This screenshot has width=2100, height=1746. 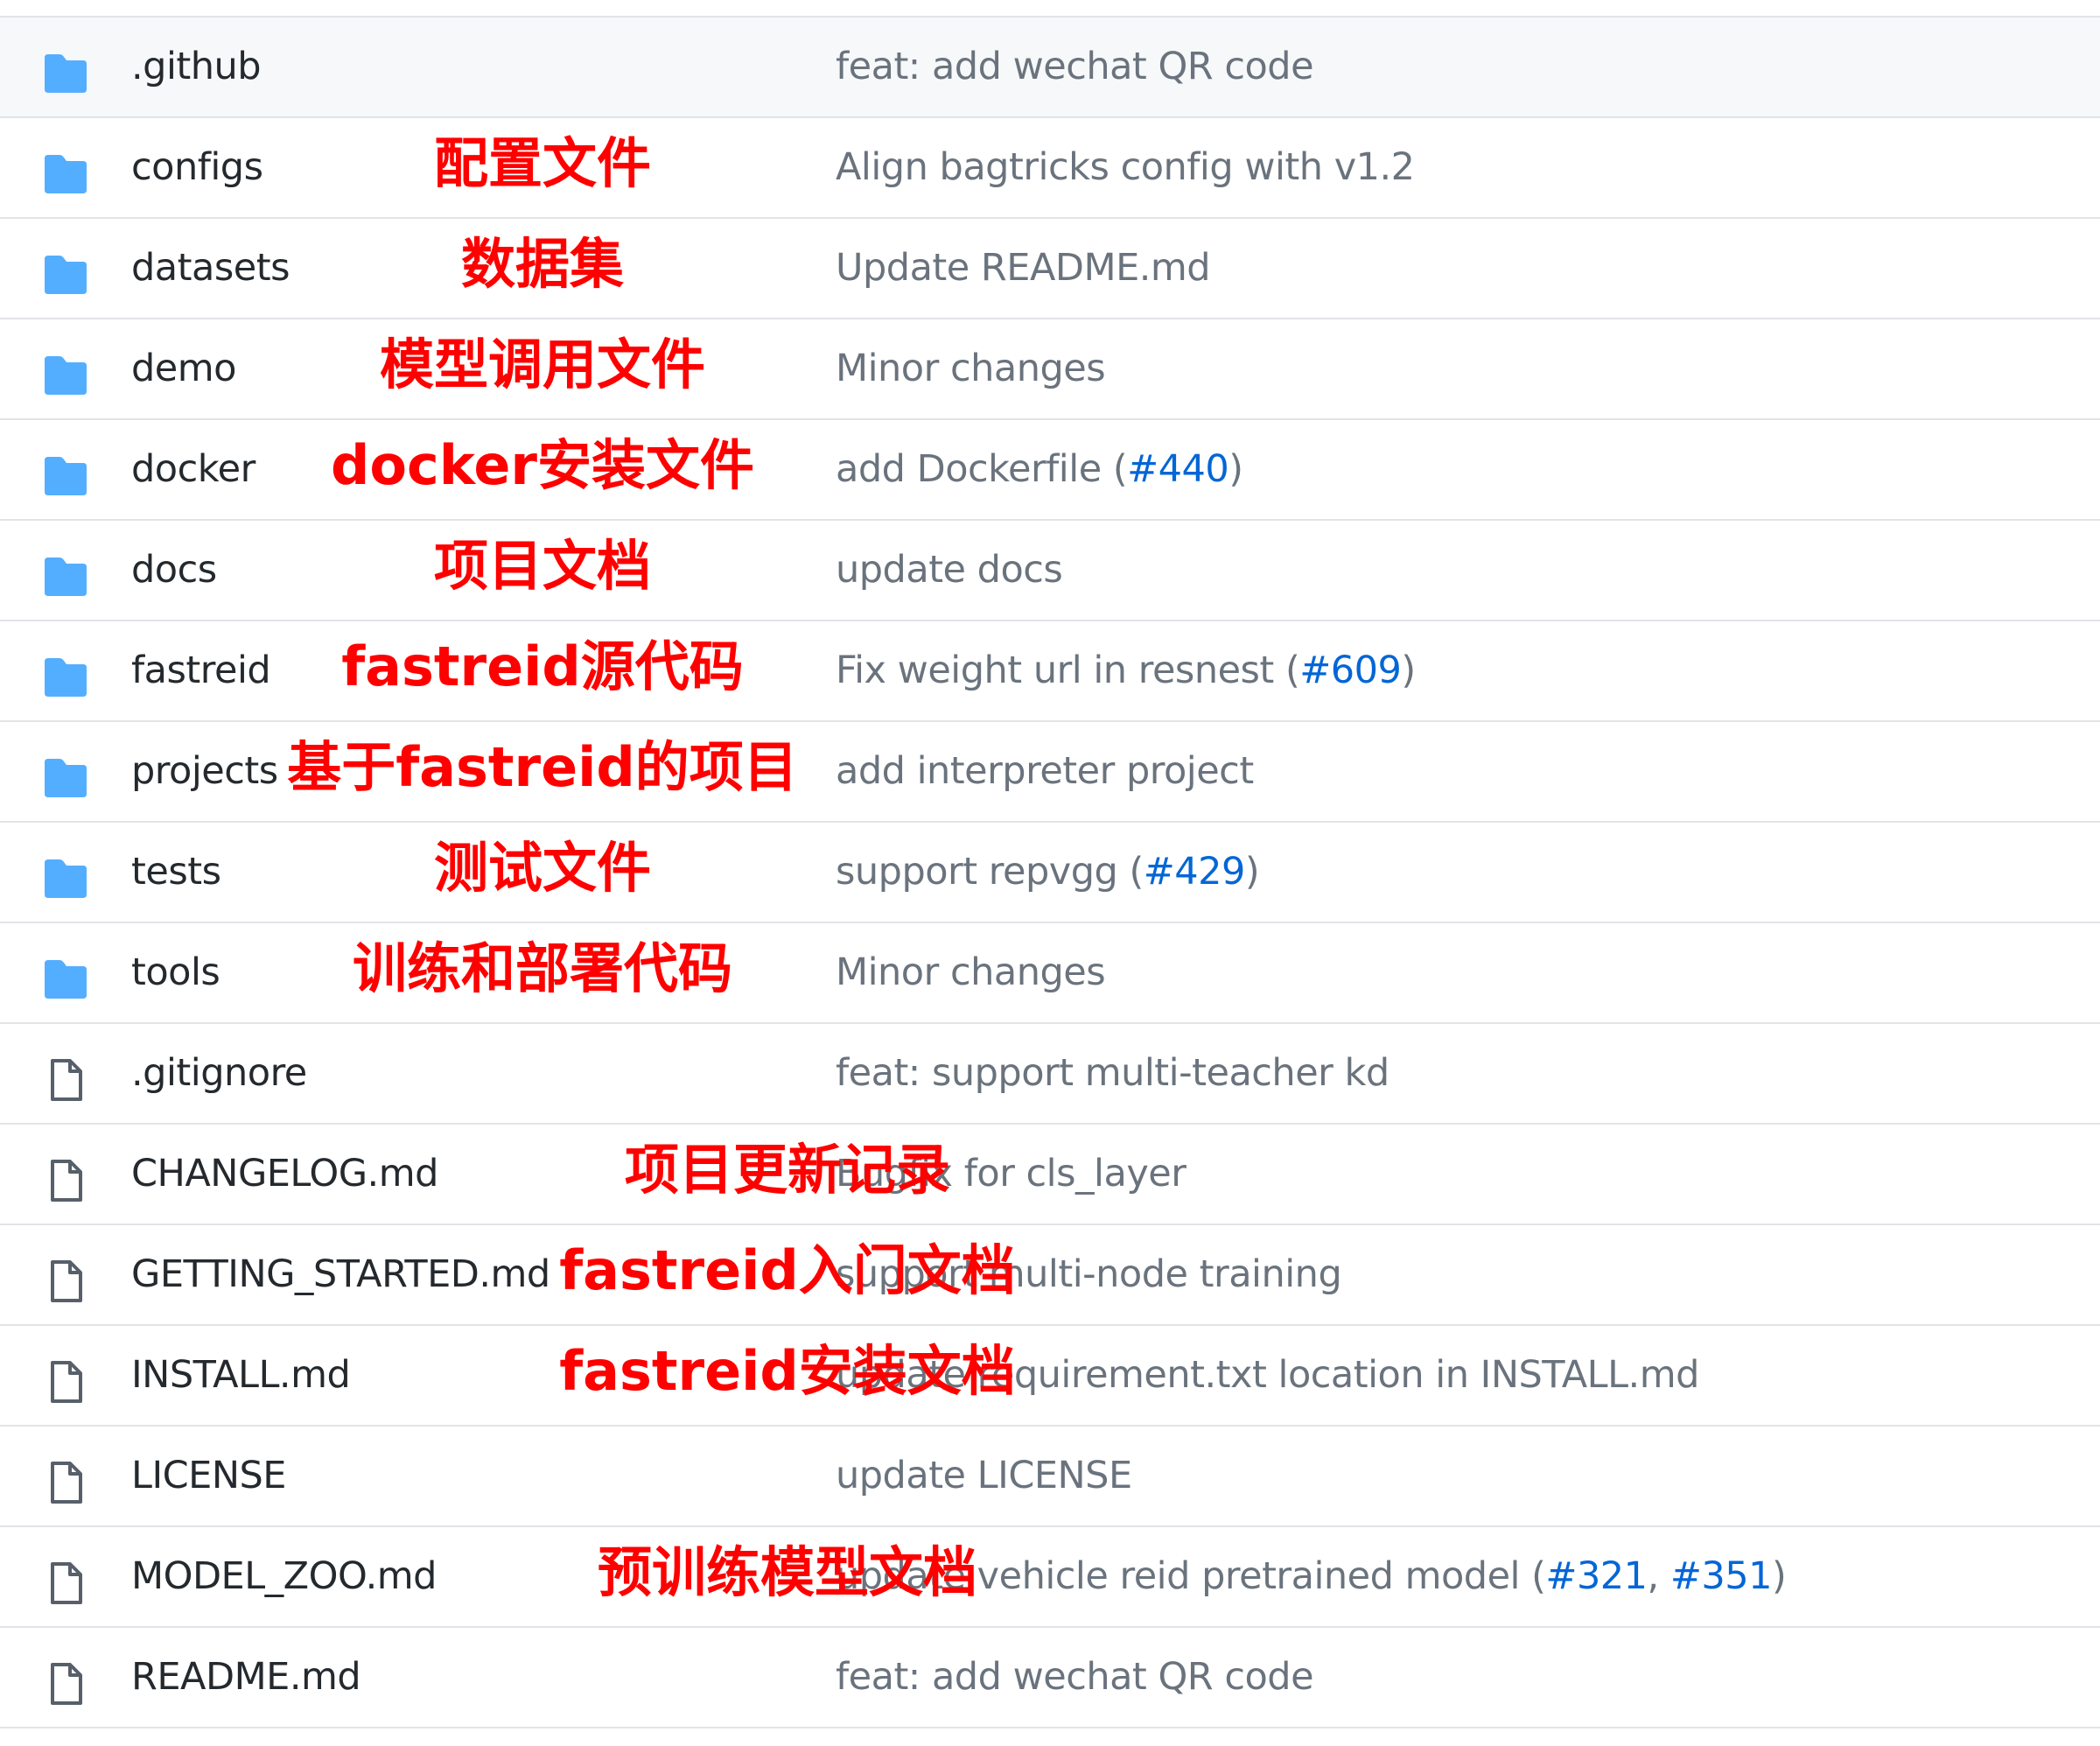 I want to click on pull-request-link: #351, so click(x=1721, y=1576).